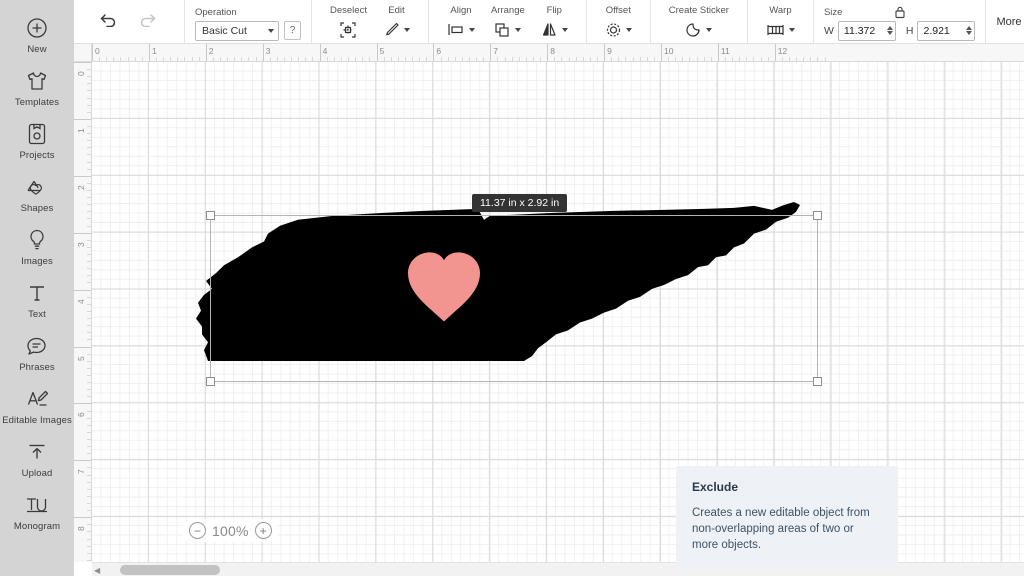 Image resolution: width=1024 pixels, height=576 pixels. I want to click on create-sticker-button: Create Sticker, so click(699, 22).